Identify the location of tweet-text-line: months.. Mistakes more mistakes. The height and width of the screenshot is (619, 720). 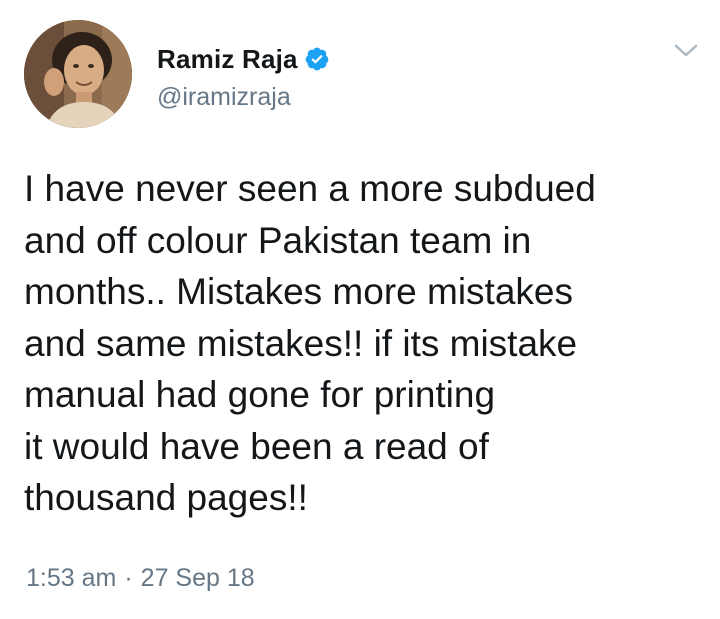
(298, 291).